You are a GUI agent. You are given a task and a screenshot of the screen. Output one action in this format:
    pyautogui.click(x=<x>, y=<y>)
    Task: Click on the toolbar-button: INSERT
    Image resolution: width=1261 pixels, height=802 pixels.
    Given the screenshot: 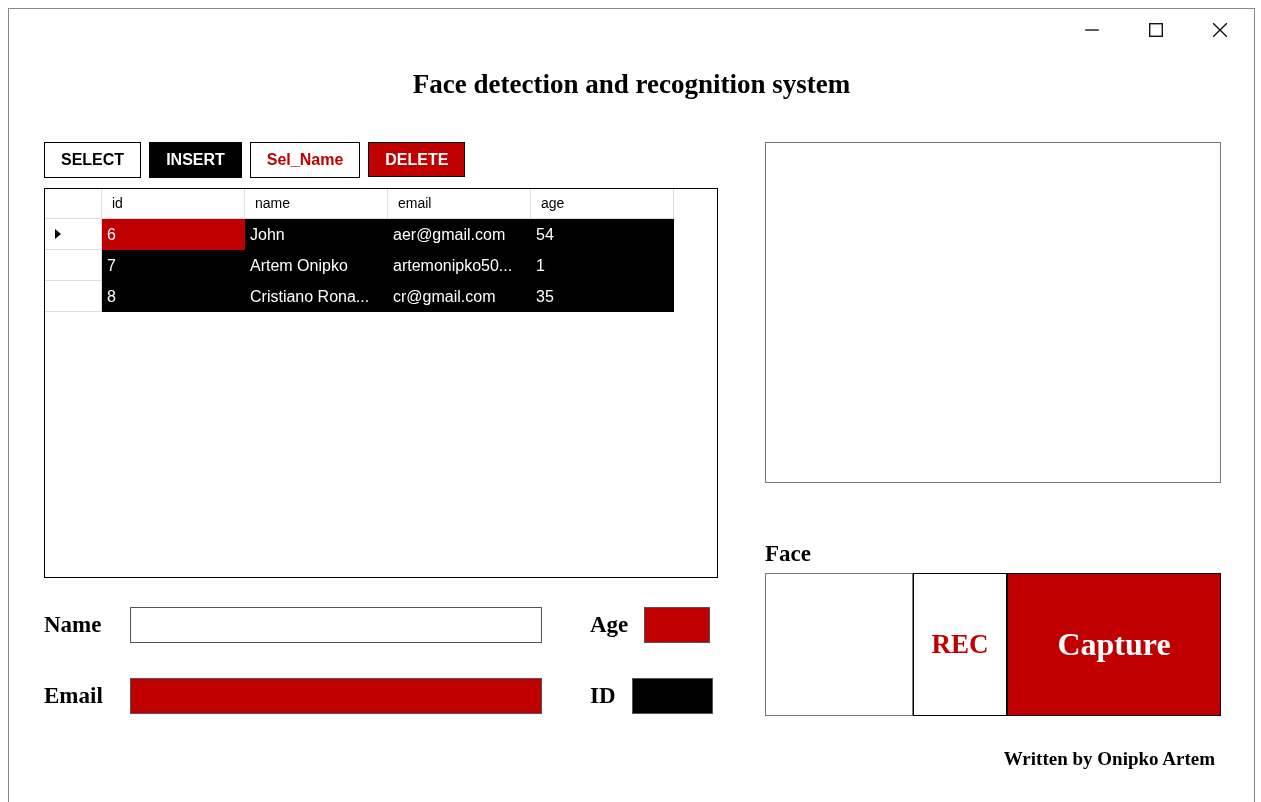 What is the action you would take?
    pyautogui.click(x=195, y=160)
    